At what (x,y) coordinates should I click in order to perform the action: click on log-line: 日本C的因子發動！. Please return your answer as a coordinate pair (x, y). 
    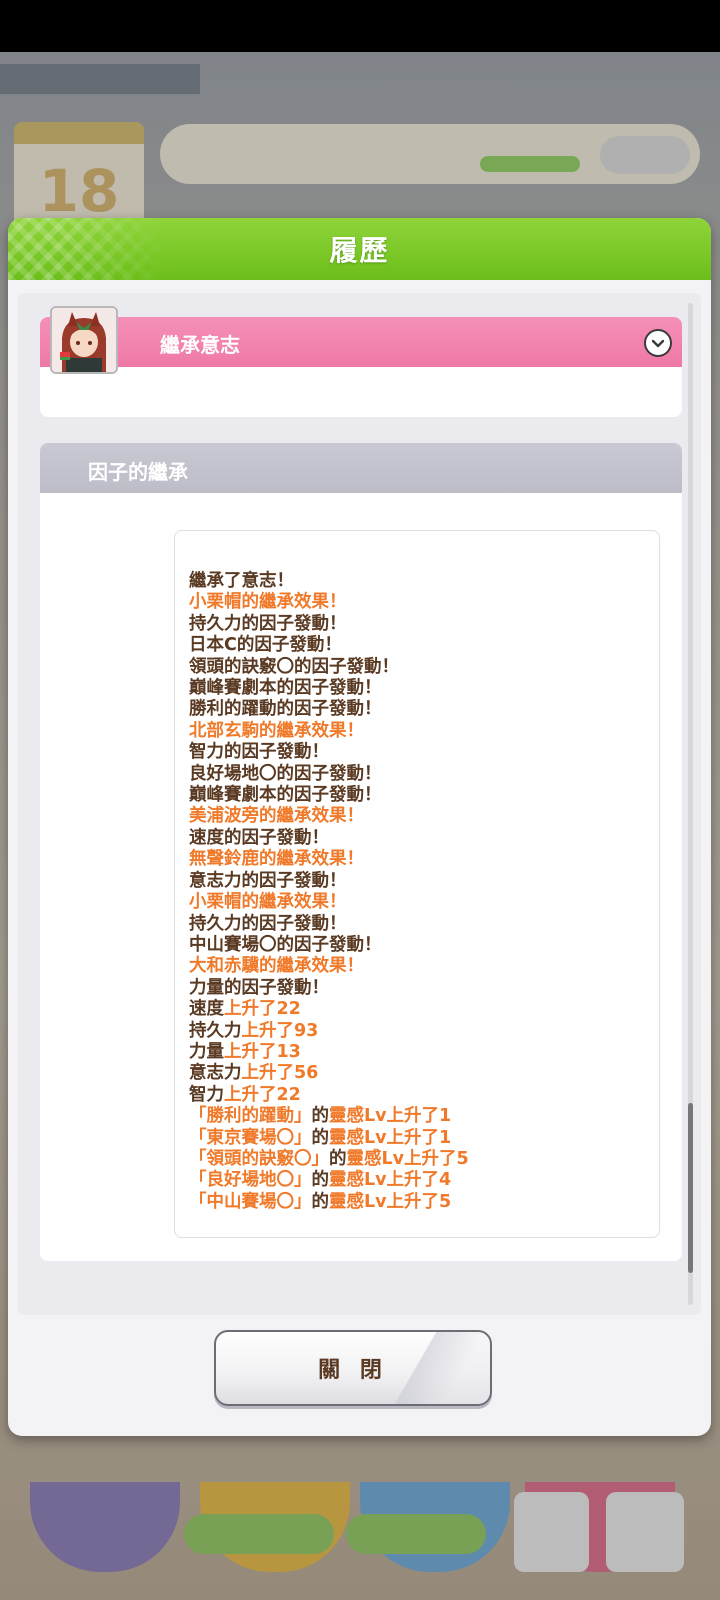
    Looking at the image, I should click on (417, 645).